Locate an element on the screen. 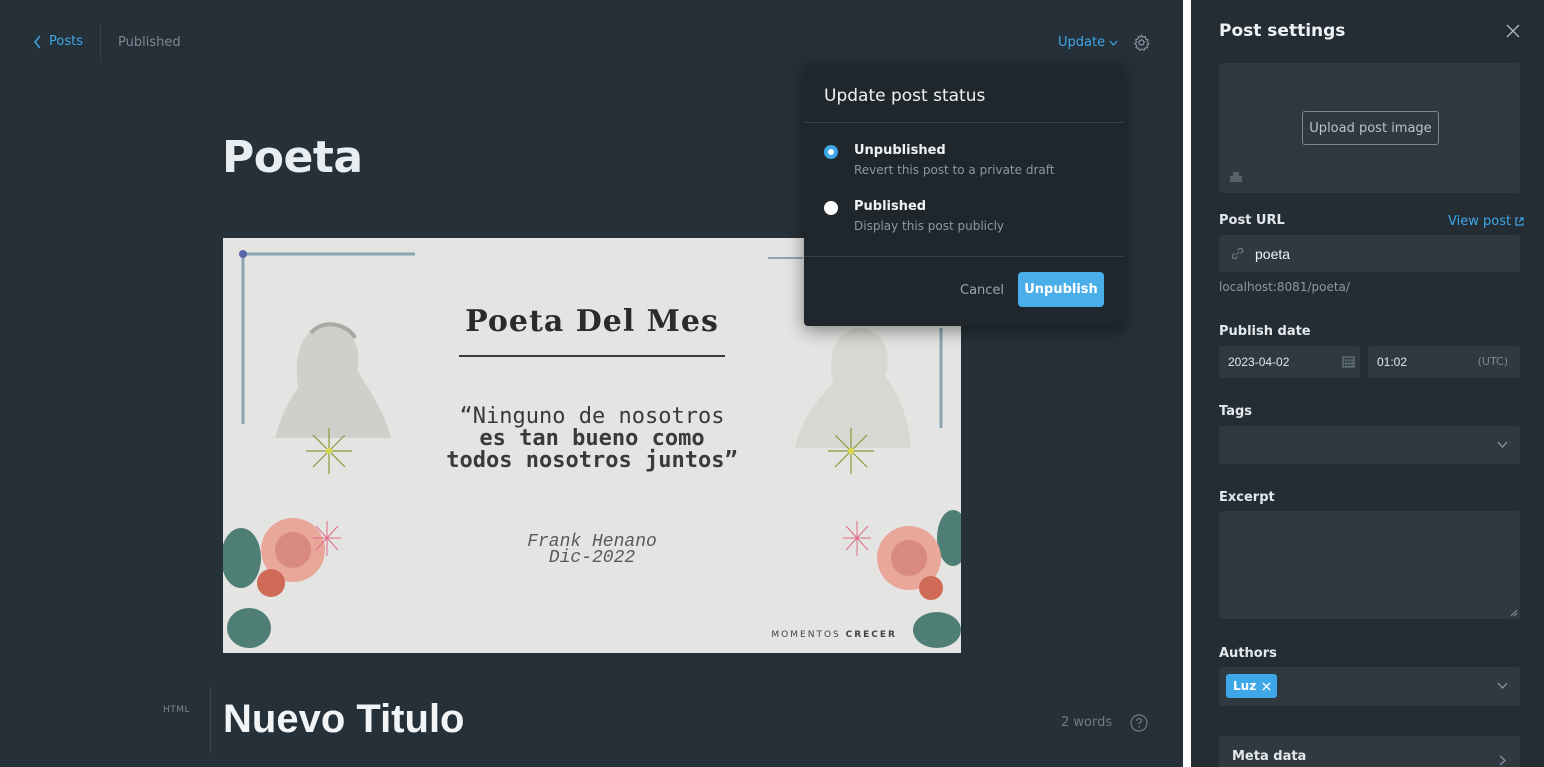 Image resolution: width=1544 pixels, height=767 pixels. post-url-label: Post URL is located at coordinates (1252, 220).